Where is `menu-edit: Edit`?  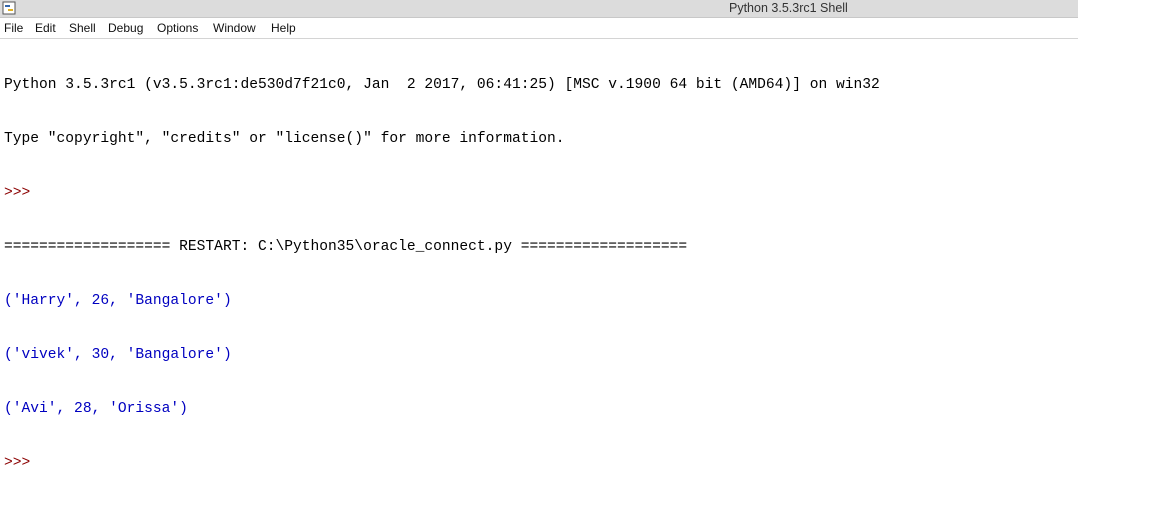
menu-edit: Edit is located at coordinates (45, 28).